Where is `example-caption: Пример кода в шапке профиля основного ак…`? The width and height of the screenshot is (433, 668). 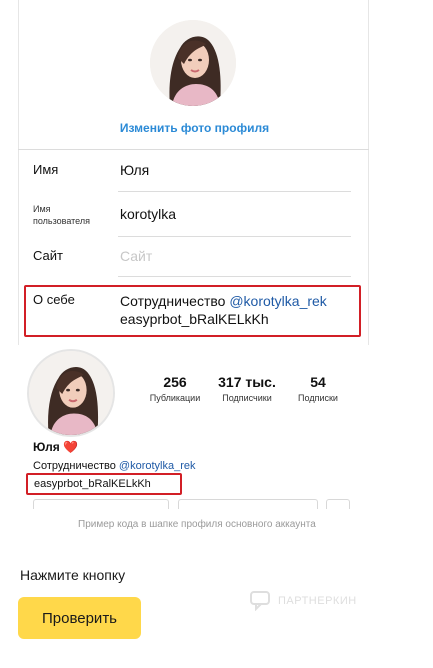
example-caption: Пример кода в шапке профиля основного ак… is located at coordinates (197, 524).